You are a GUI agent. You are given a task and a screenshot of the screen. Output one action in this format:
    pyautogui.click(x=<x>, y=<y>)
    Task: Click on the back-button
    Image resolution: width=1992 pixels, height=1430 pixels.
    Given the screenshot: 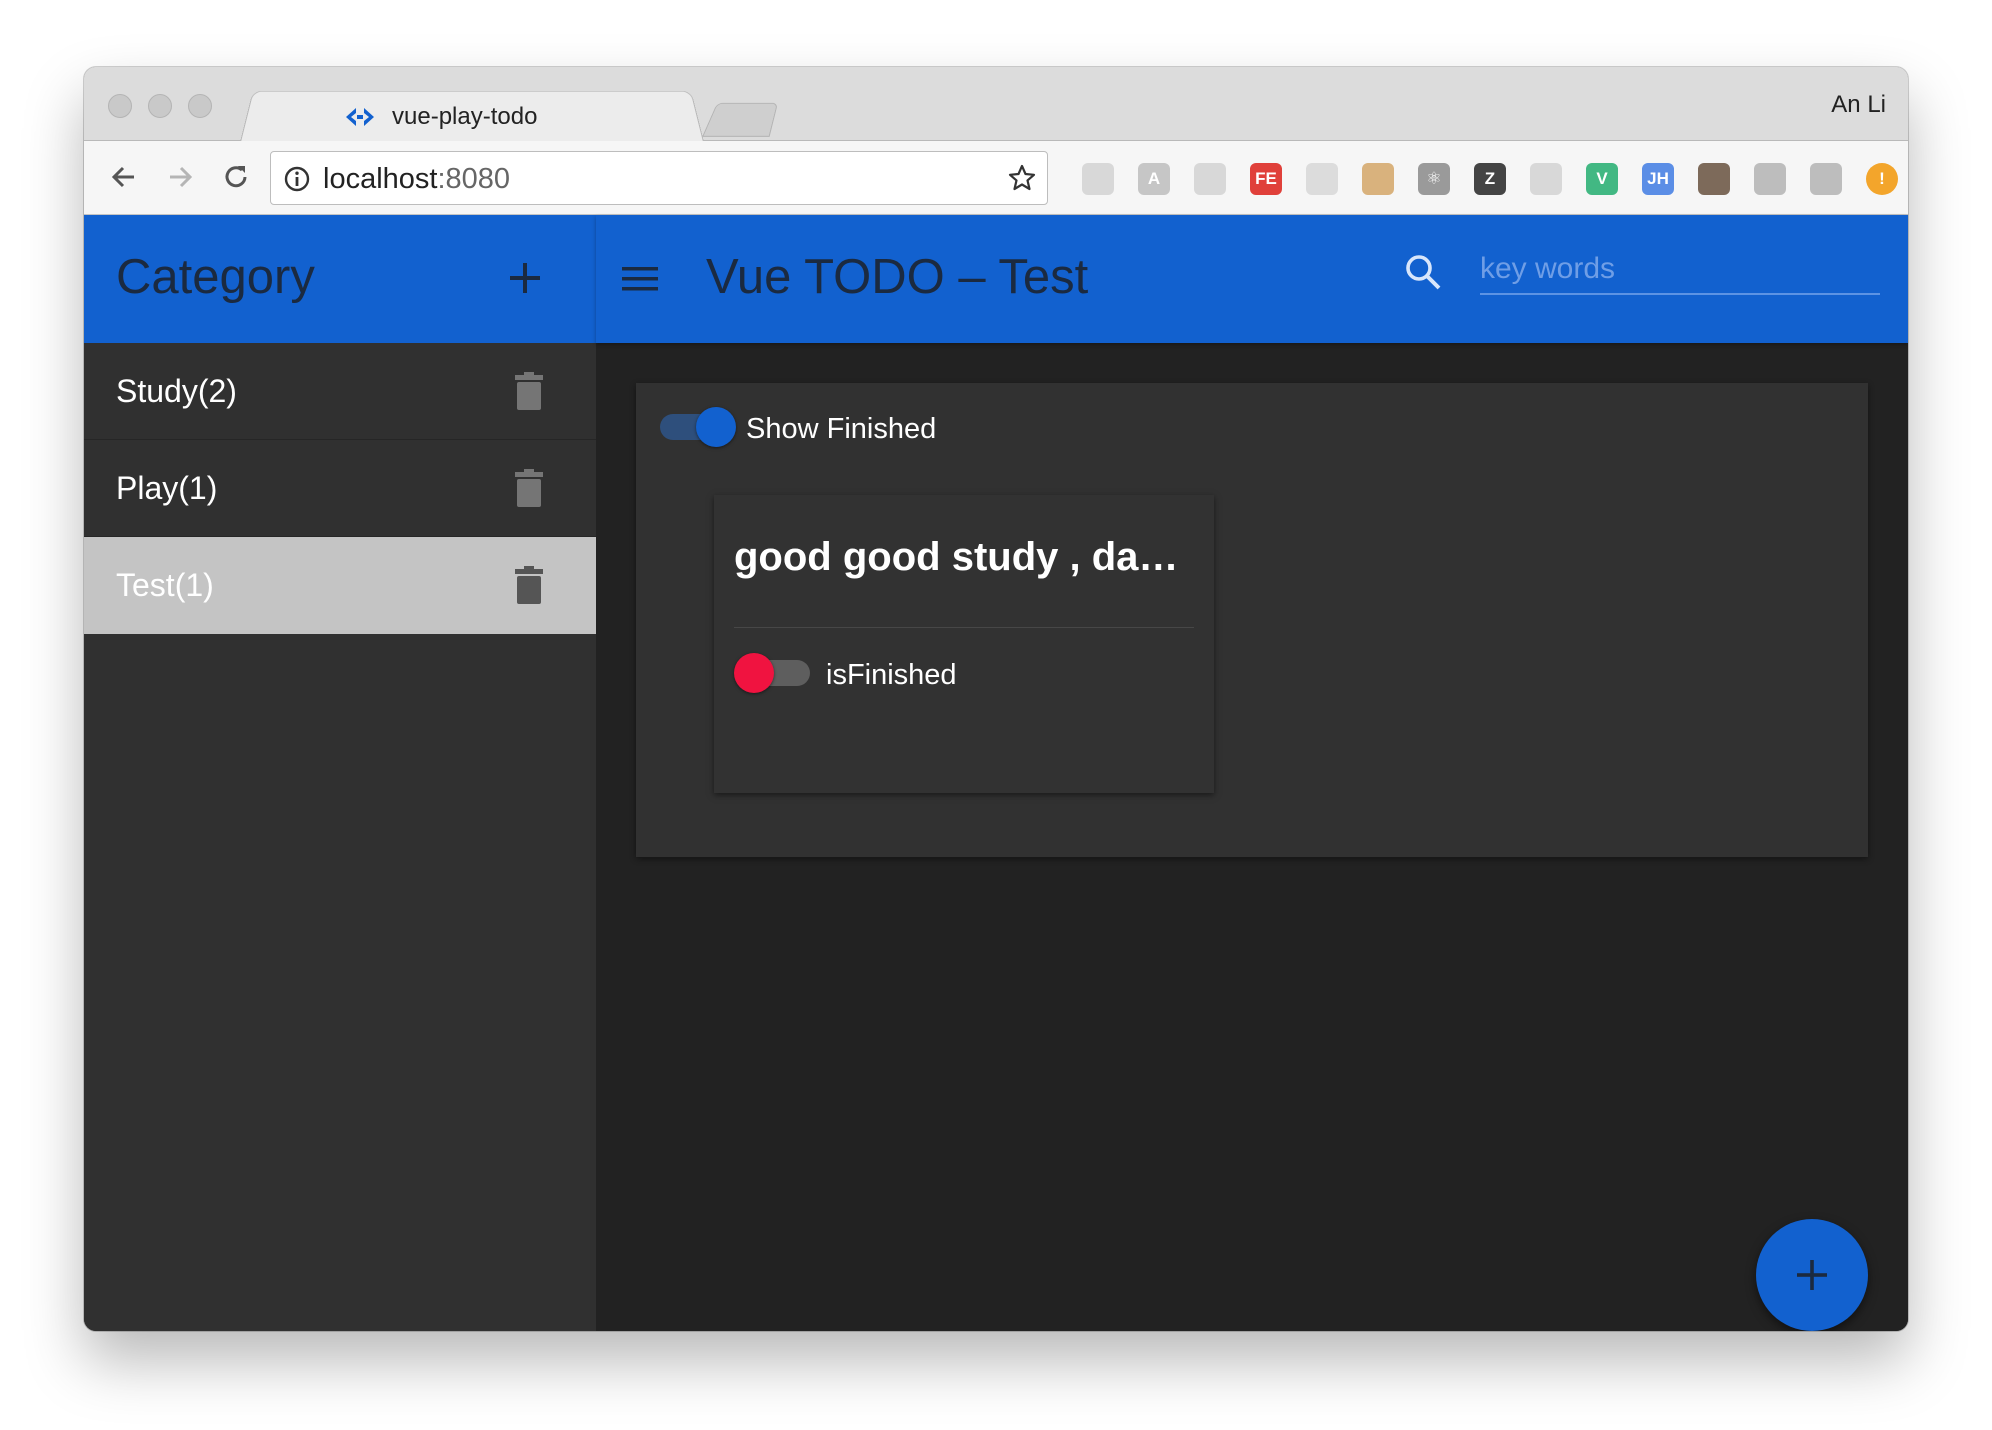 What is the action you would take?
    pyautogui.click(x=124, y=177)
    